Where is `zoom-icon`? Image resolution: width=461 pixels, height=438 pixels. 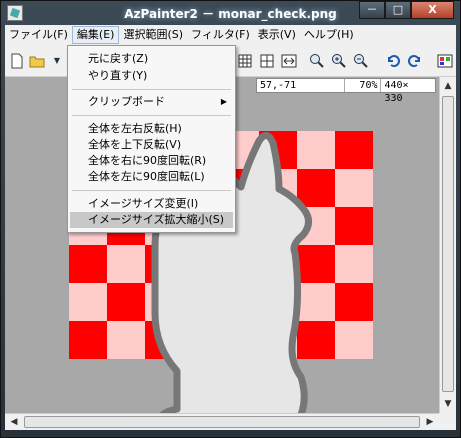
zoom-icon is located at coordinates (317, 61).